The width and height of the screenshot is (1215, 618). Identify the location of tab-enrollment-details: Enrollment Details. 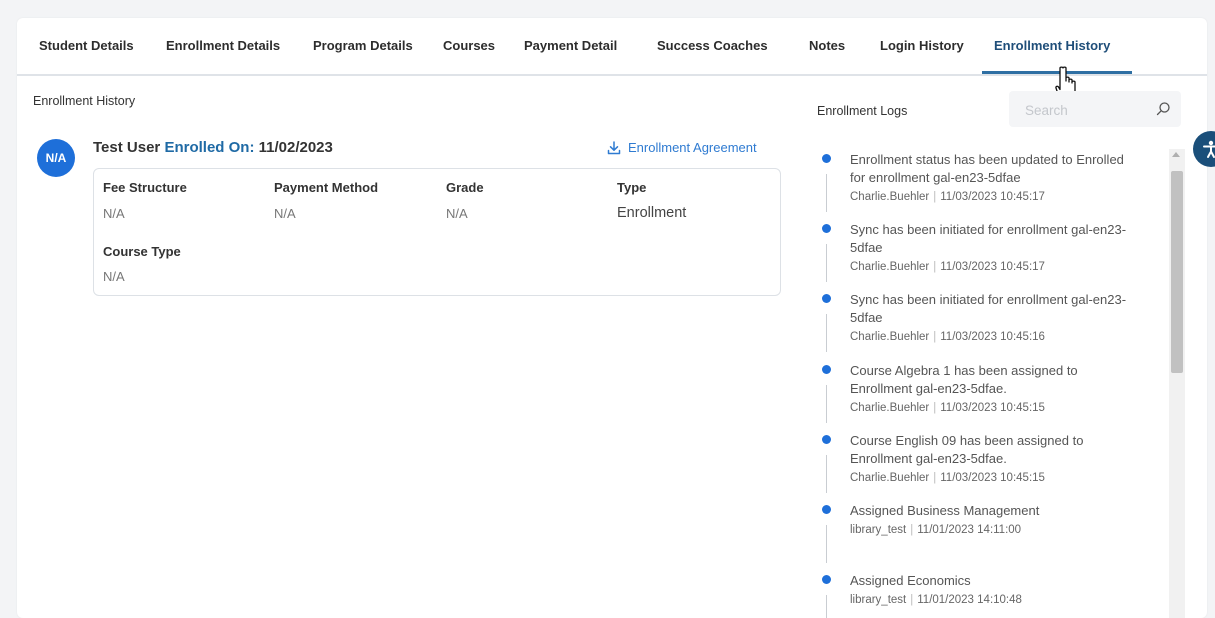
(223, 45).